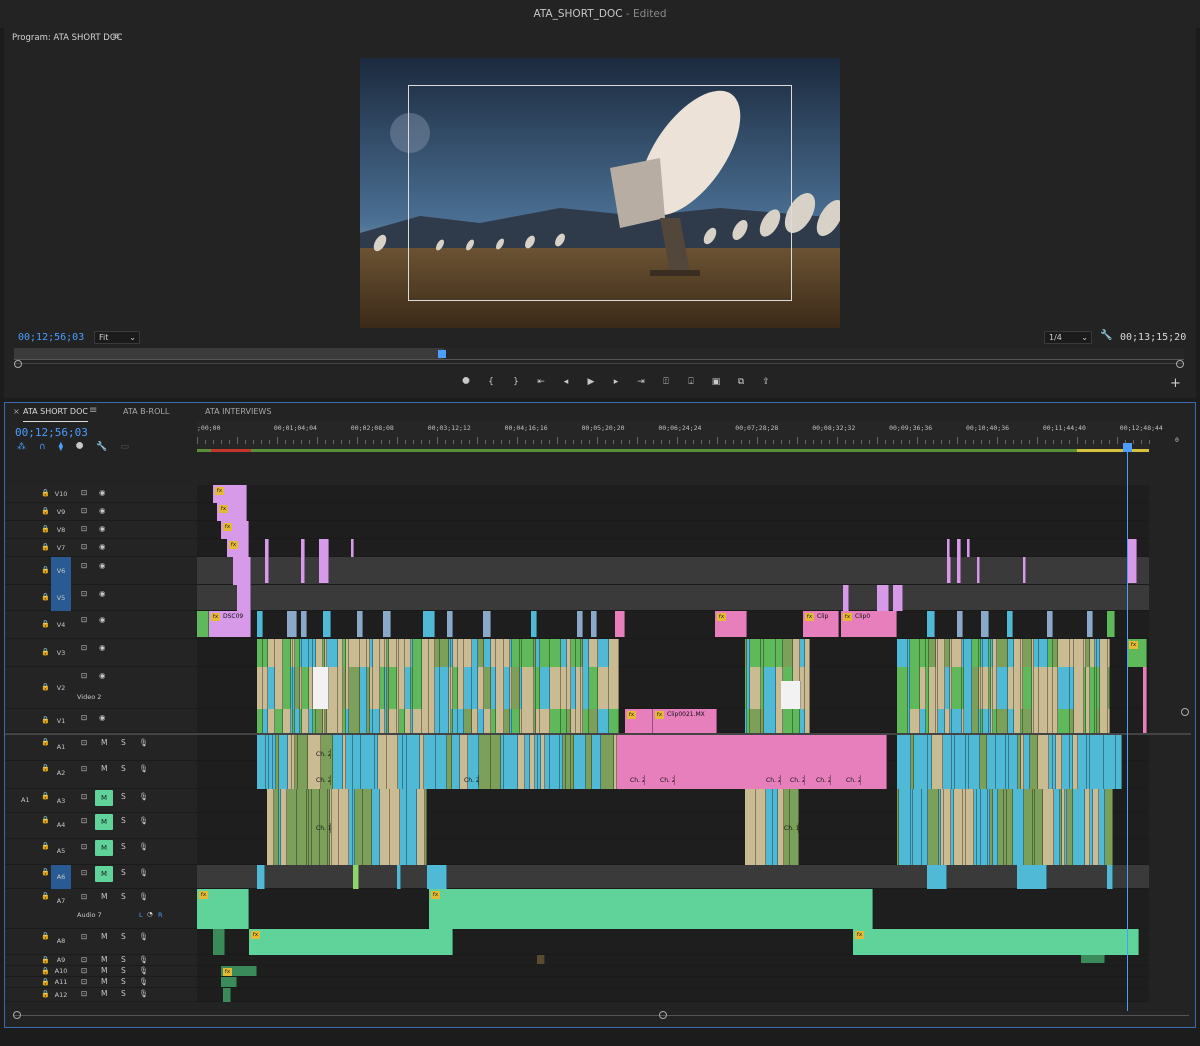 This screenshot has height=1046, width=1200. Describe the element at coordinates (1106, 335) in the screenshot. I see `wrench-icon: 🔧` at that location.